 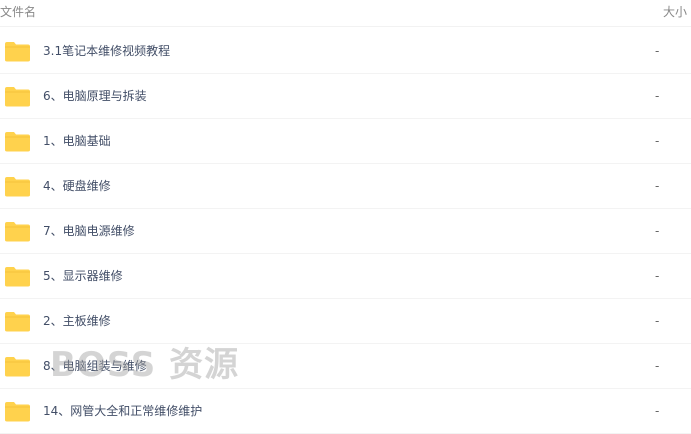 I want to click on file-name: 14、网管大全和正常维修维护, so click(x=122, y=411).